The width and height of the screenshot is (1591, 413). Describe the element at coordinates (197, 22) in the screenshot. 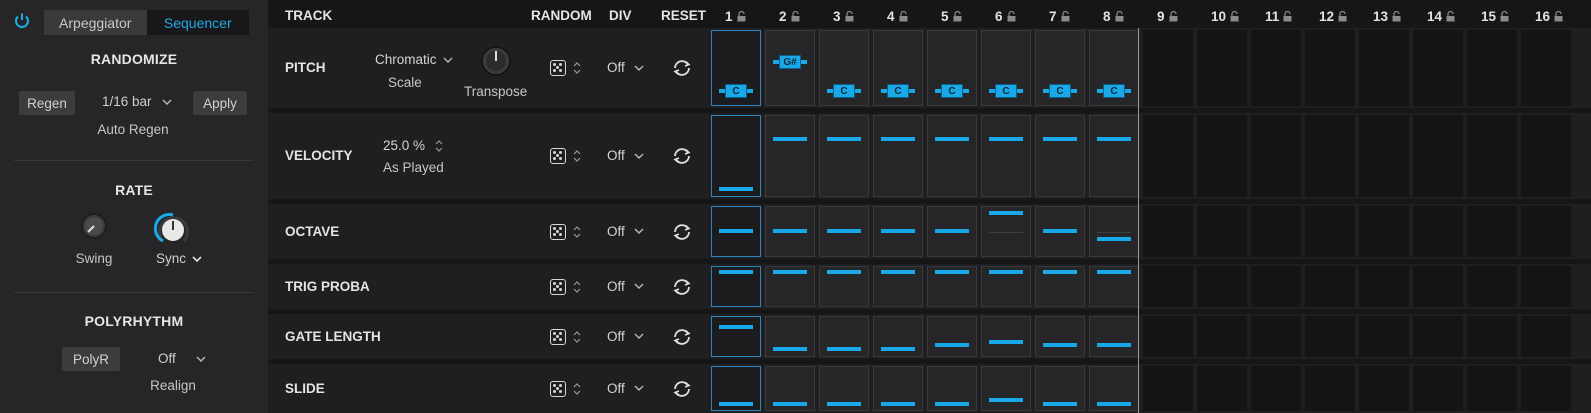

I see `tab-sequencer: Sequencer` at that location.